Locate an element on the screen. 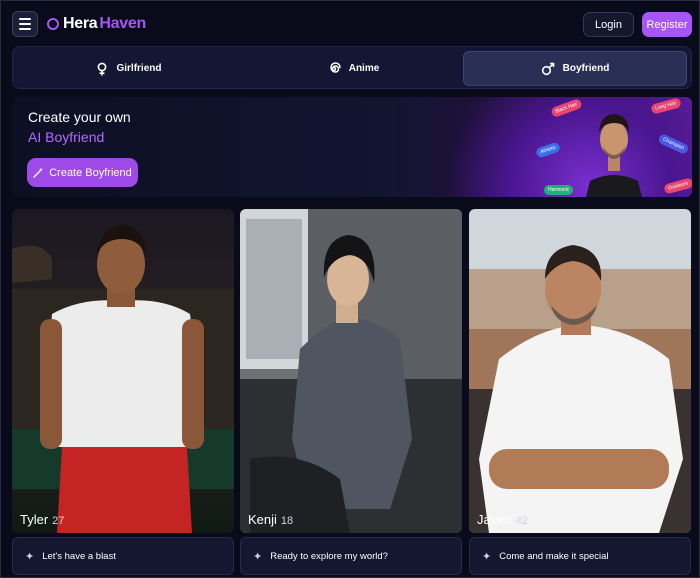 Image resolution: width=700 pixels, height=578 pixels. character-name-text: Kenji is located at coordinates (262, 519).